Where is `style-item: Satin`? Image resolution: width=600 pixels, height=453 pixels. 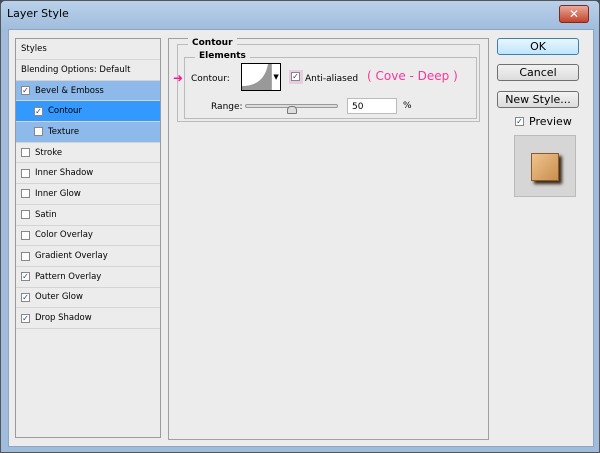
style-item: Satin is located at coordinates (88, 215).